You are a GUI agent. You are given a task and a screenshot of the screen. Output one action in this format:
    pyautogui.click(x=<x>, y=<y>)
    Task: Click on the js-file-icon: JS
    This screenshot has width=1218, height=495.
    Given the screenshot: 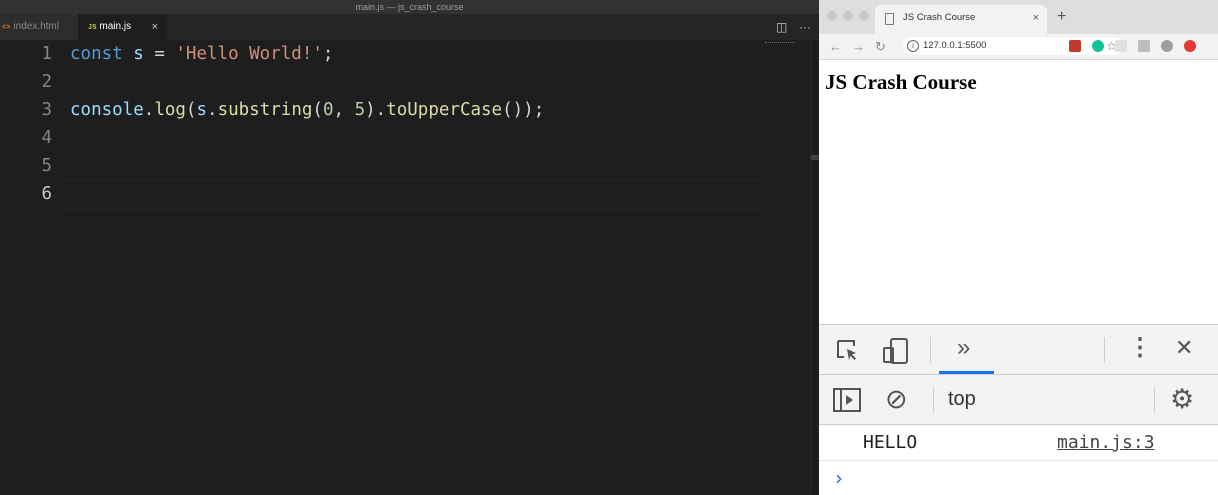 What is the action you would take?
    pyautogui.click(x=92, y=28)
    